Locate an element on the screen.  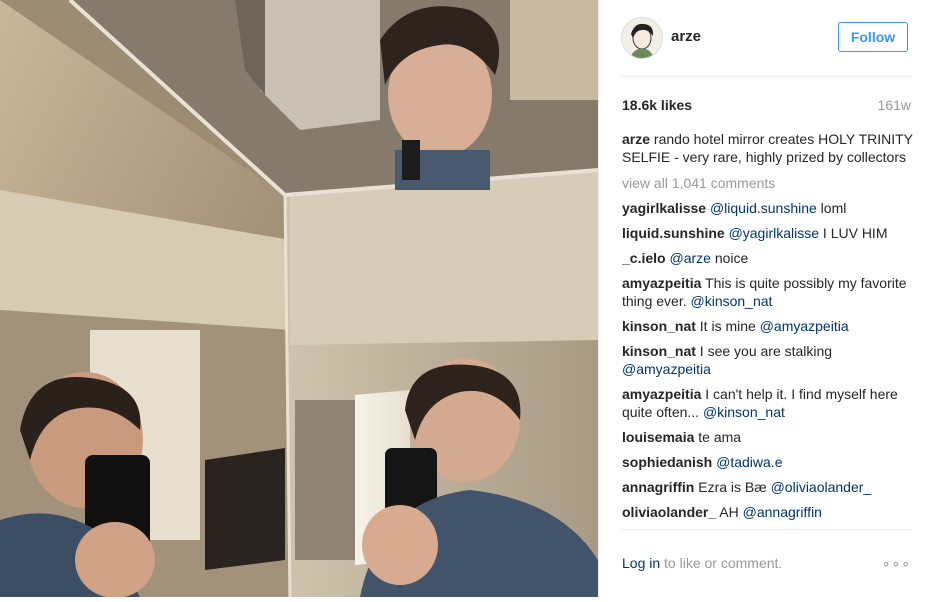
post-time: 161w is located at coordinates (894, 105).